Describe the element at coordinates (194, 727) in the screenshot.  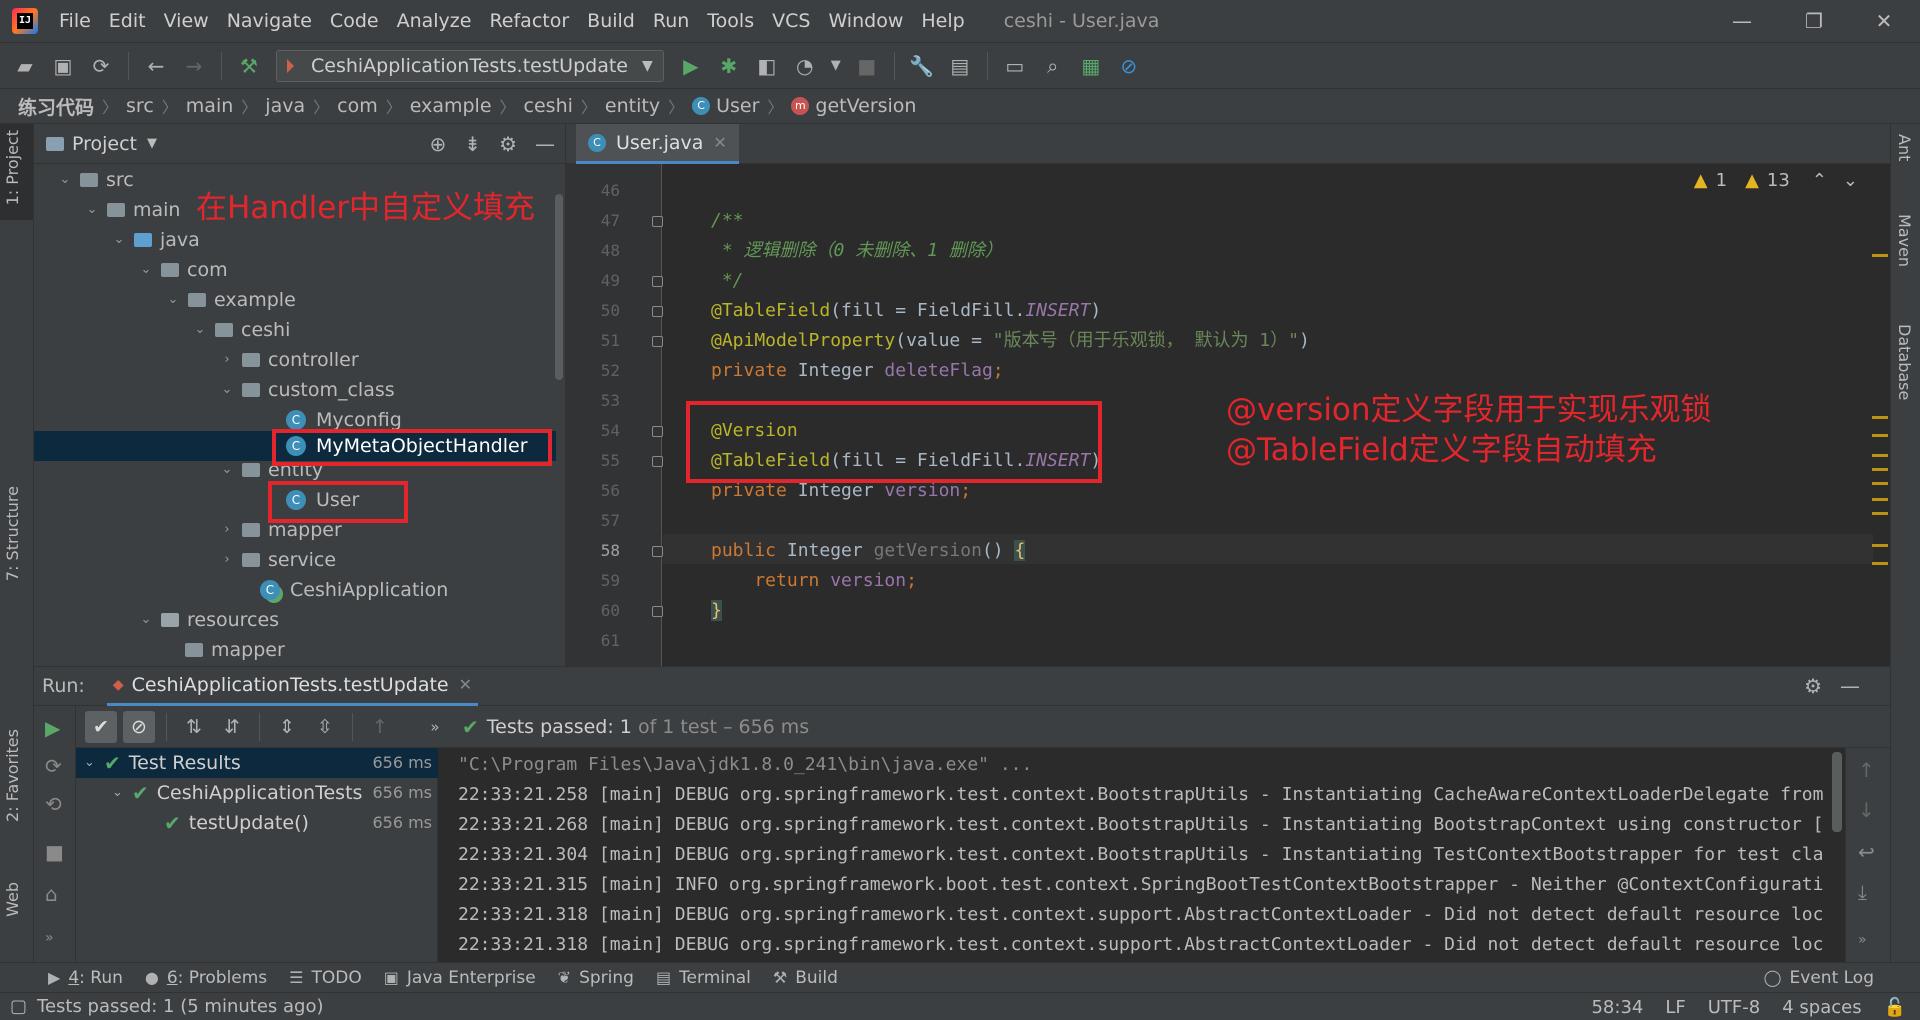
I see `sort-alpha-icon: ⇅` at that location.